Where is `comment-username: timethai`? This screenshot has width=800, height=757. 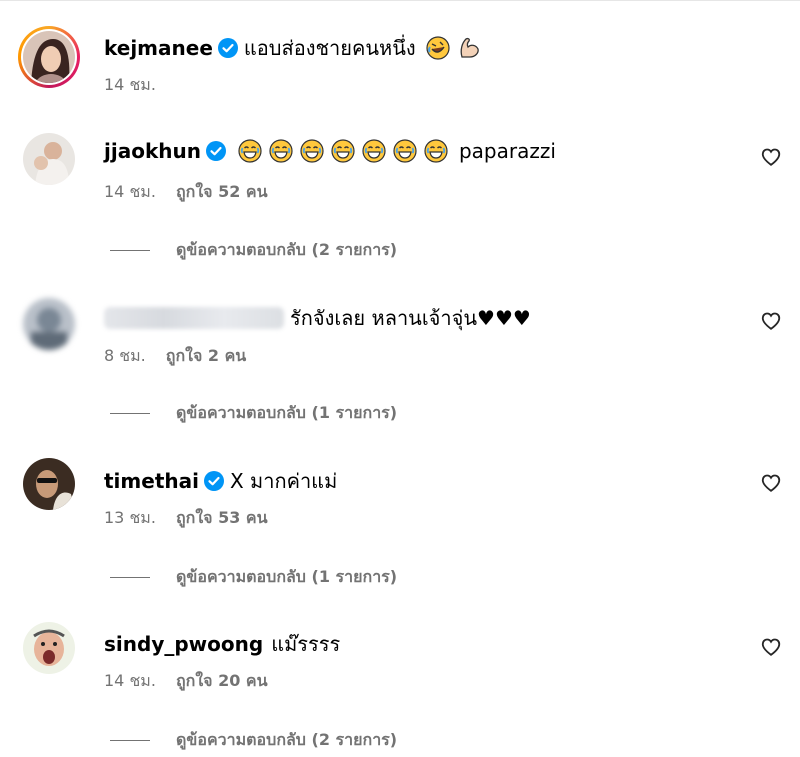
comment-username: timethai is located at coordinates (151, 481).